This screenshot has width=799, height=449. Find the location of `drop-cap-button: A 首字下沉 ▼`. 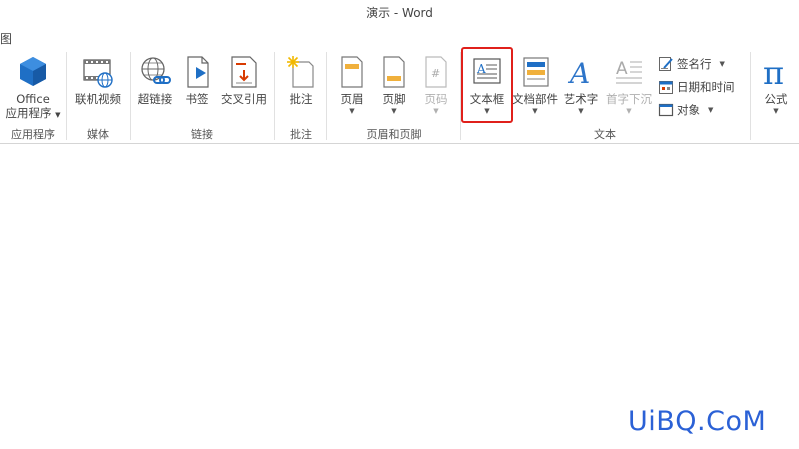

drop-cap-button: A 首字下沉 ▼ is located at coordinates (629, 85).